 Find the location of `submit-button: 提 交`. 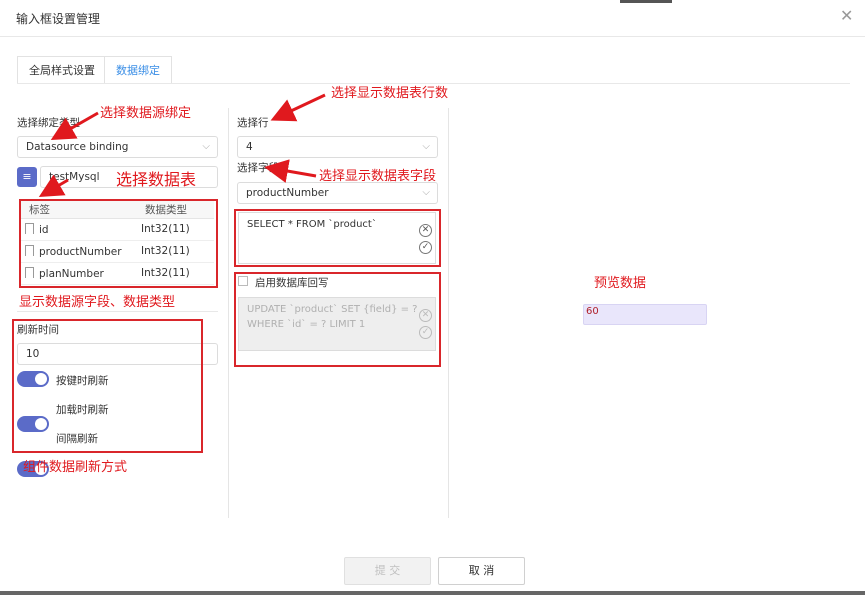

submit-button: 提 交 is located at coordinates (387, 571).